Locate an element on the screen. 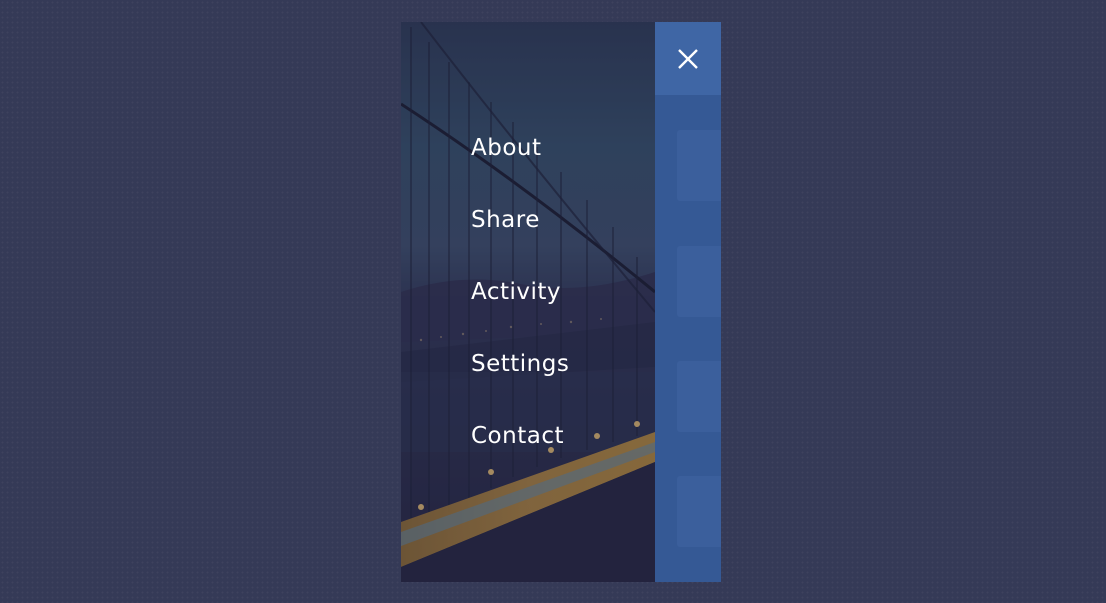 This screenshot has width=1106, height=603. menu-list: About Share Activity Settings Contact is located at coordinates (520, 310).